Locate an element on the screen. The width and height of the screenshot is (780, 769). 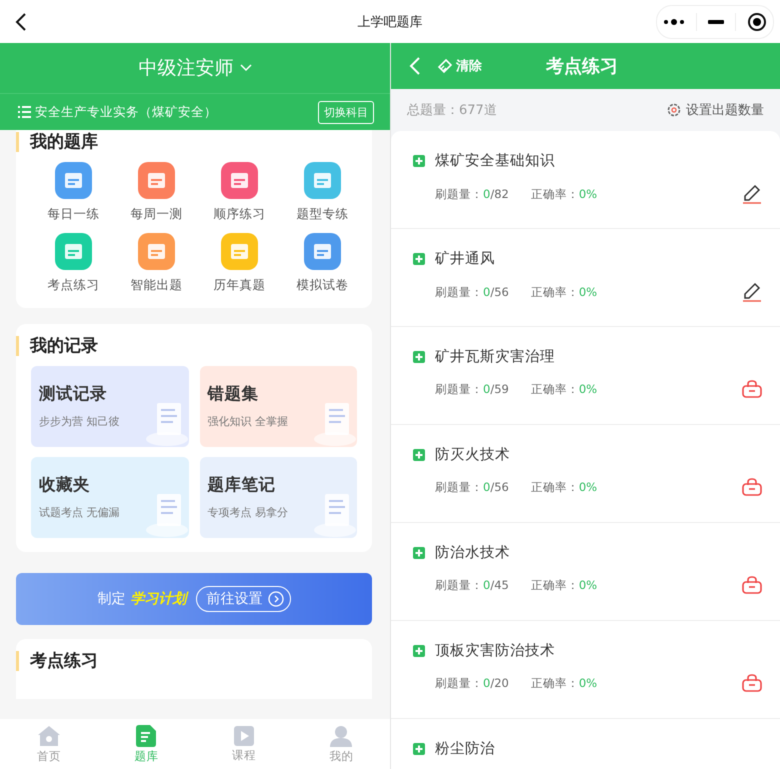
menu-item: 历年真题 is located at coordinates (239, 263).